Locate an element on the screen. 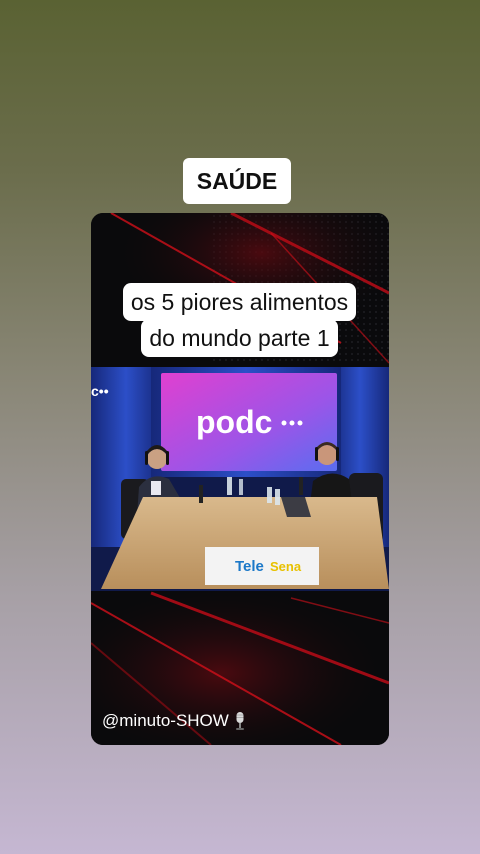 This screenshot has width=480, height=854. corner-watermark: c•• is located at coordinates (100, 391).